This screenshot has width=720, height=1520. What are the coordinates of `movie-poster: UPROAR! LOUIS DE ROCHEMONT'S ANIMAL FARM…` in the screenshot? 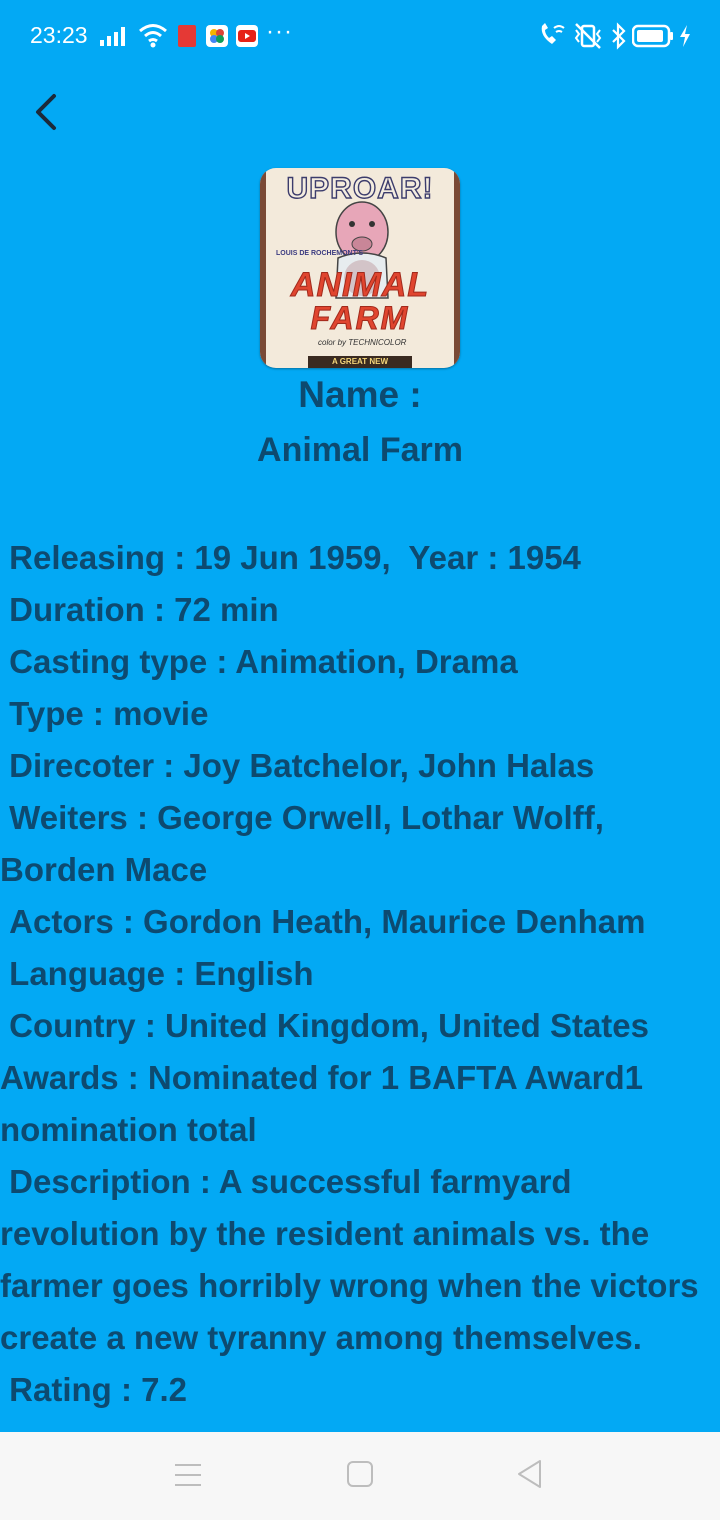 It's located at (360, 268).